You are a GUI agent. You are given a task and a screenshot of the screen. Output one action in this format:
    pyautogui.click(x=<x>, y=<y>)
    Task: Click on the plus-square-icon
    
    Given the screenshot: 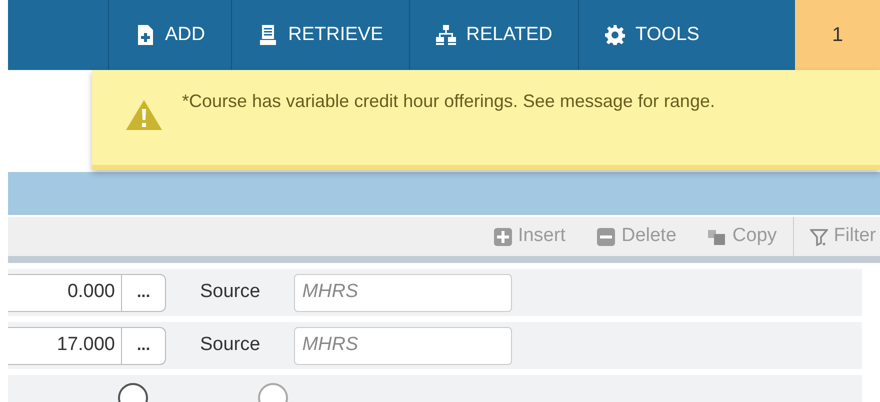 What is the action you would take?
    pyautogui.click(x=503, y=237)
    